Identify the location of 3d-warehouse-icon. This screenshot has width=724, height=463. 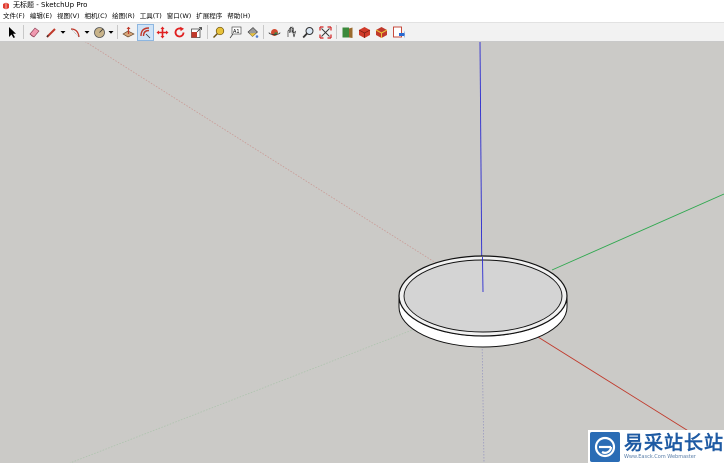
(347, 32).